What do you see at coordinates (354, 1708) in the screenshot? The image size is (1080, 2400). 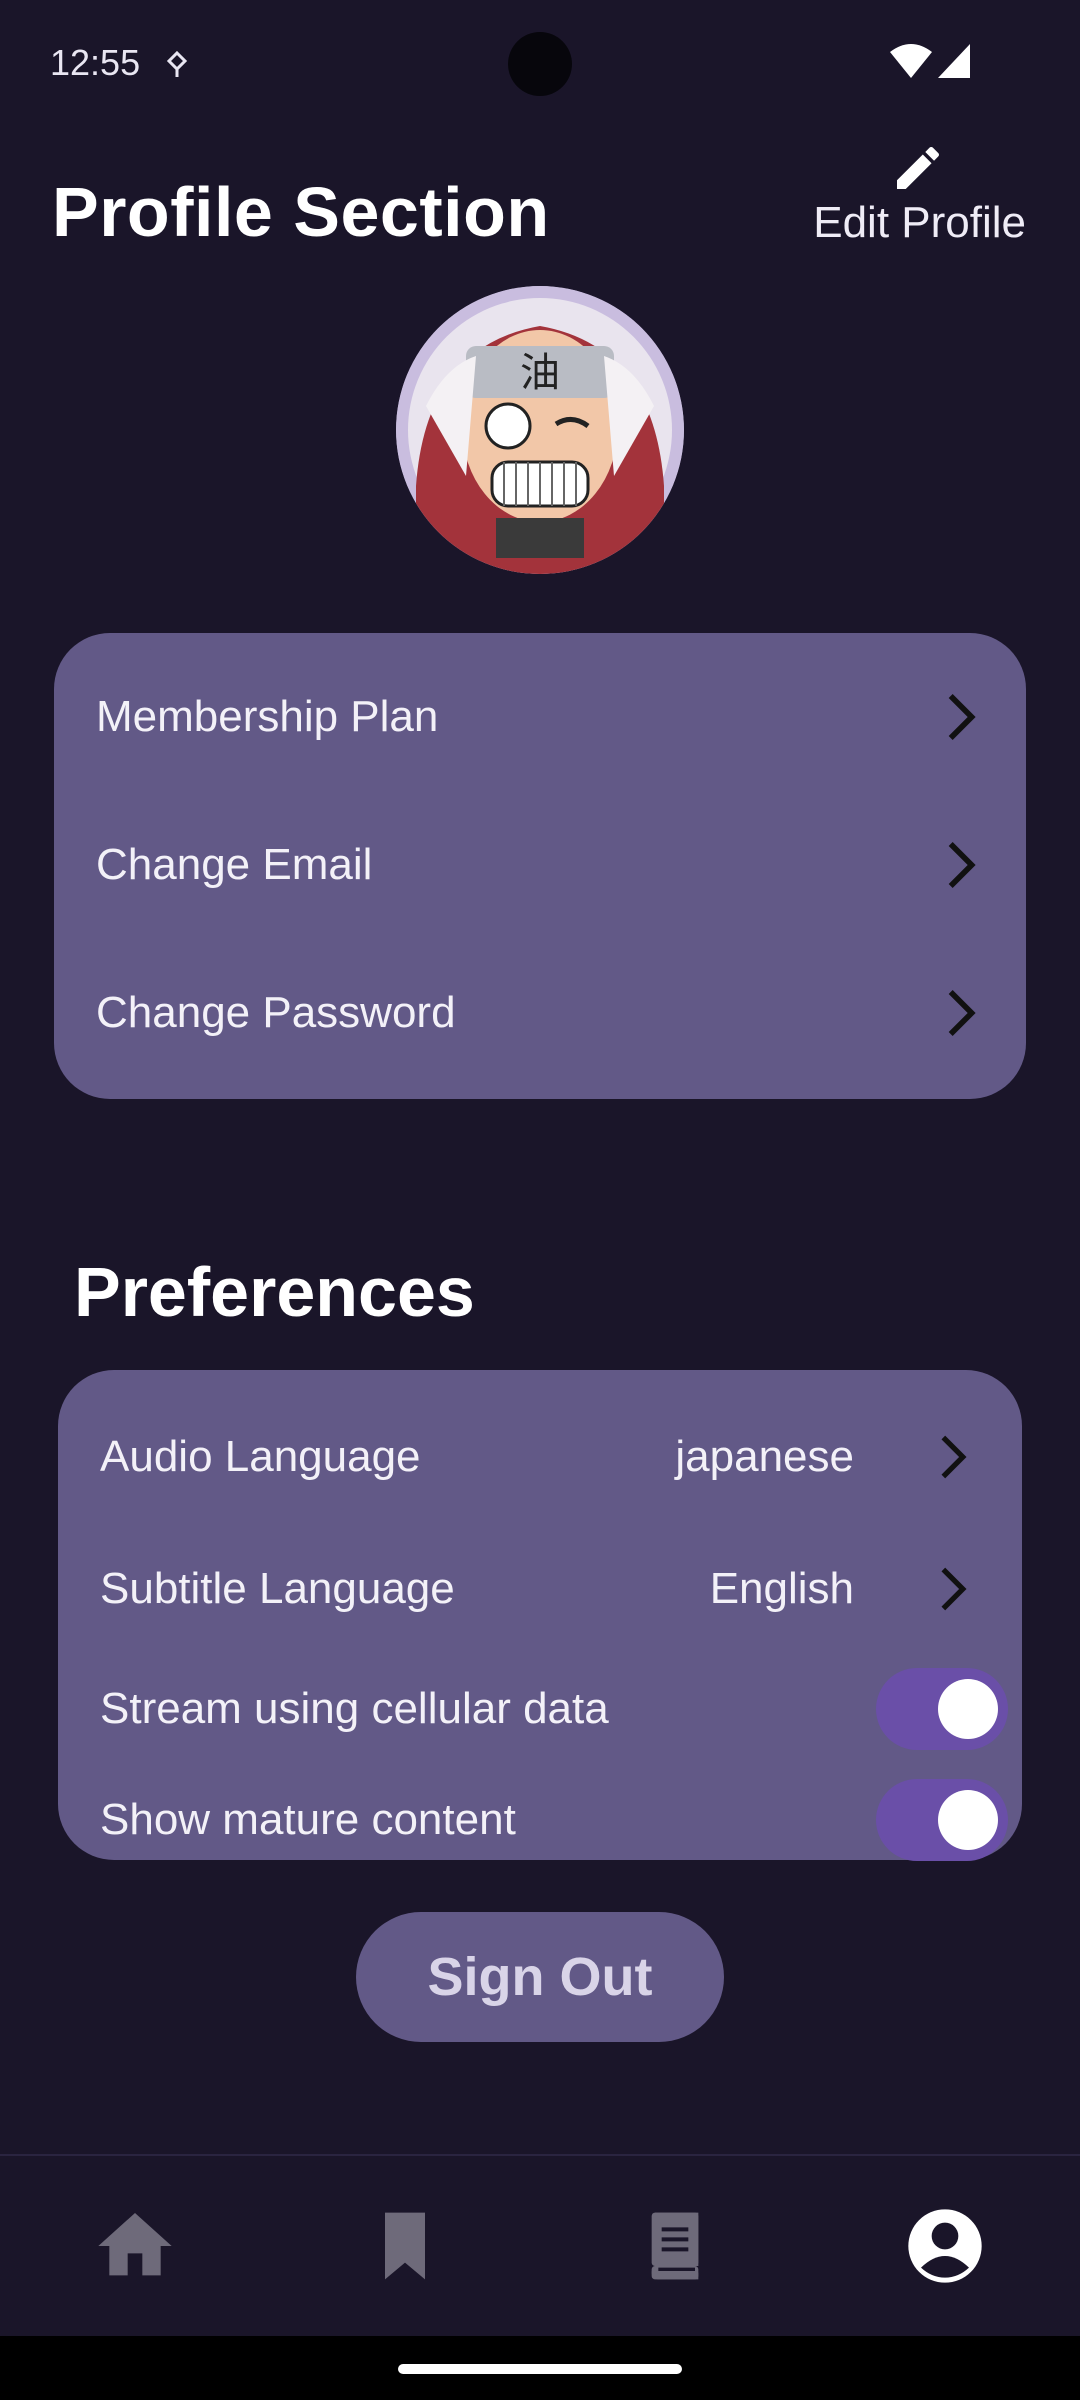 I see `cellular-data-label: Stream using cellular data` at bounding box center [354, 1708].